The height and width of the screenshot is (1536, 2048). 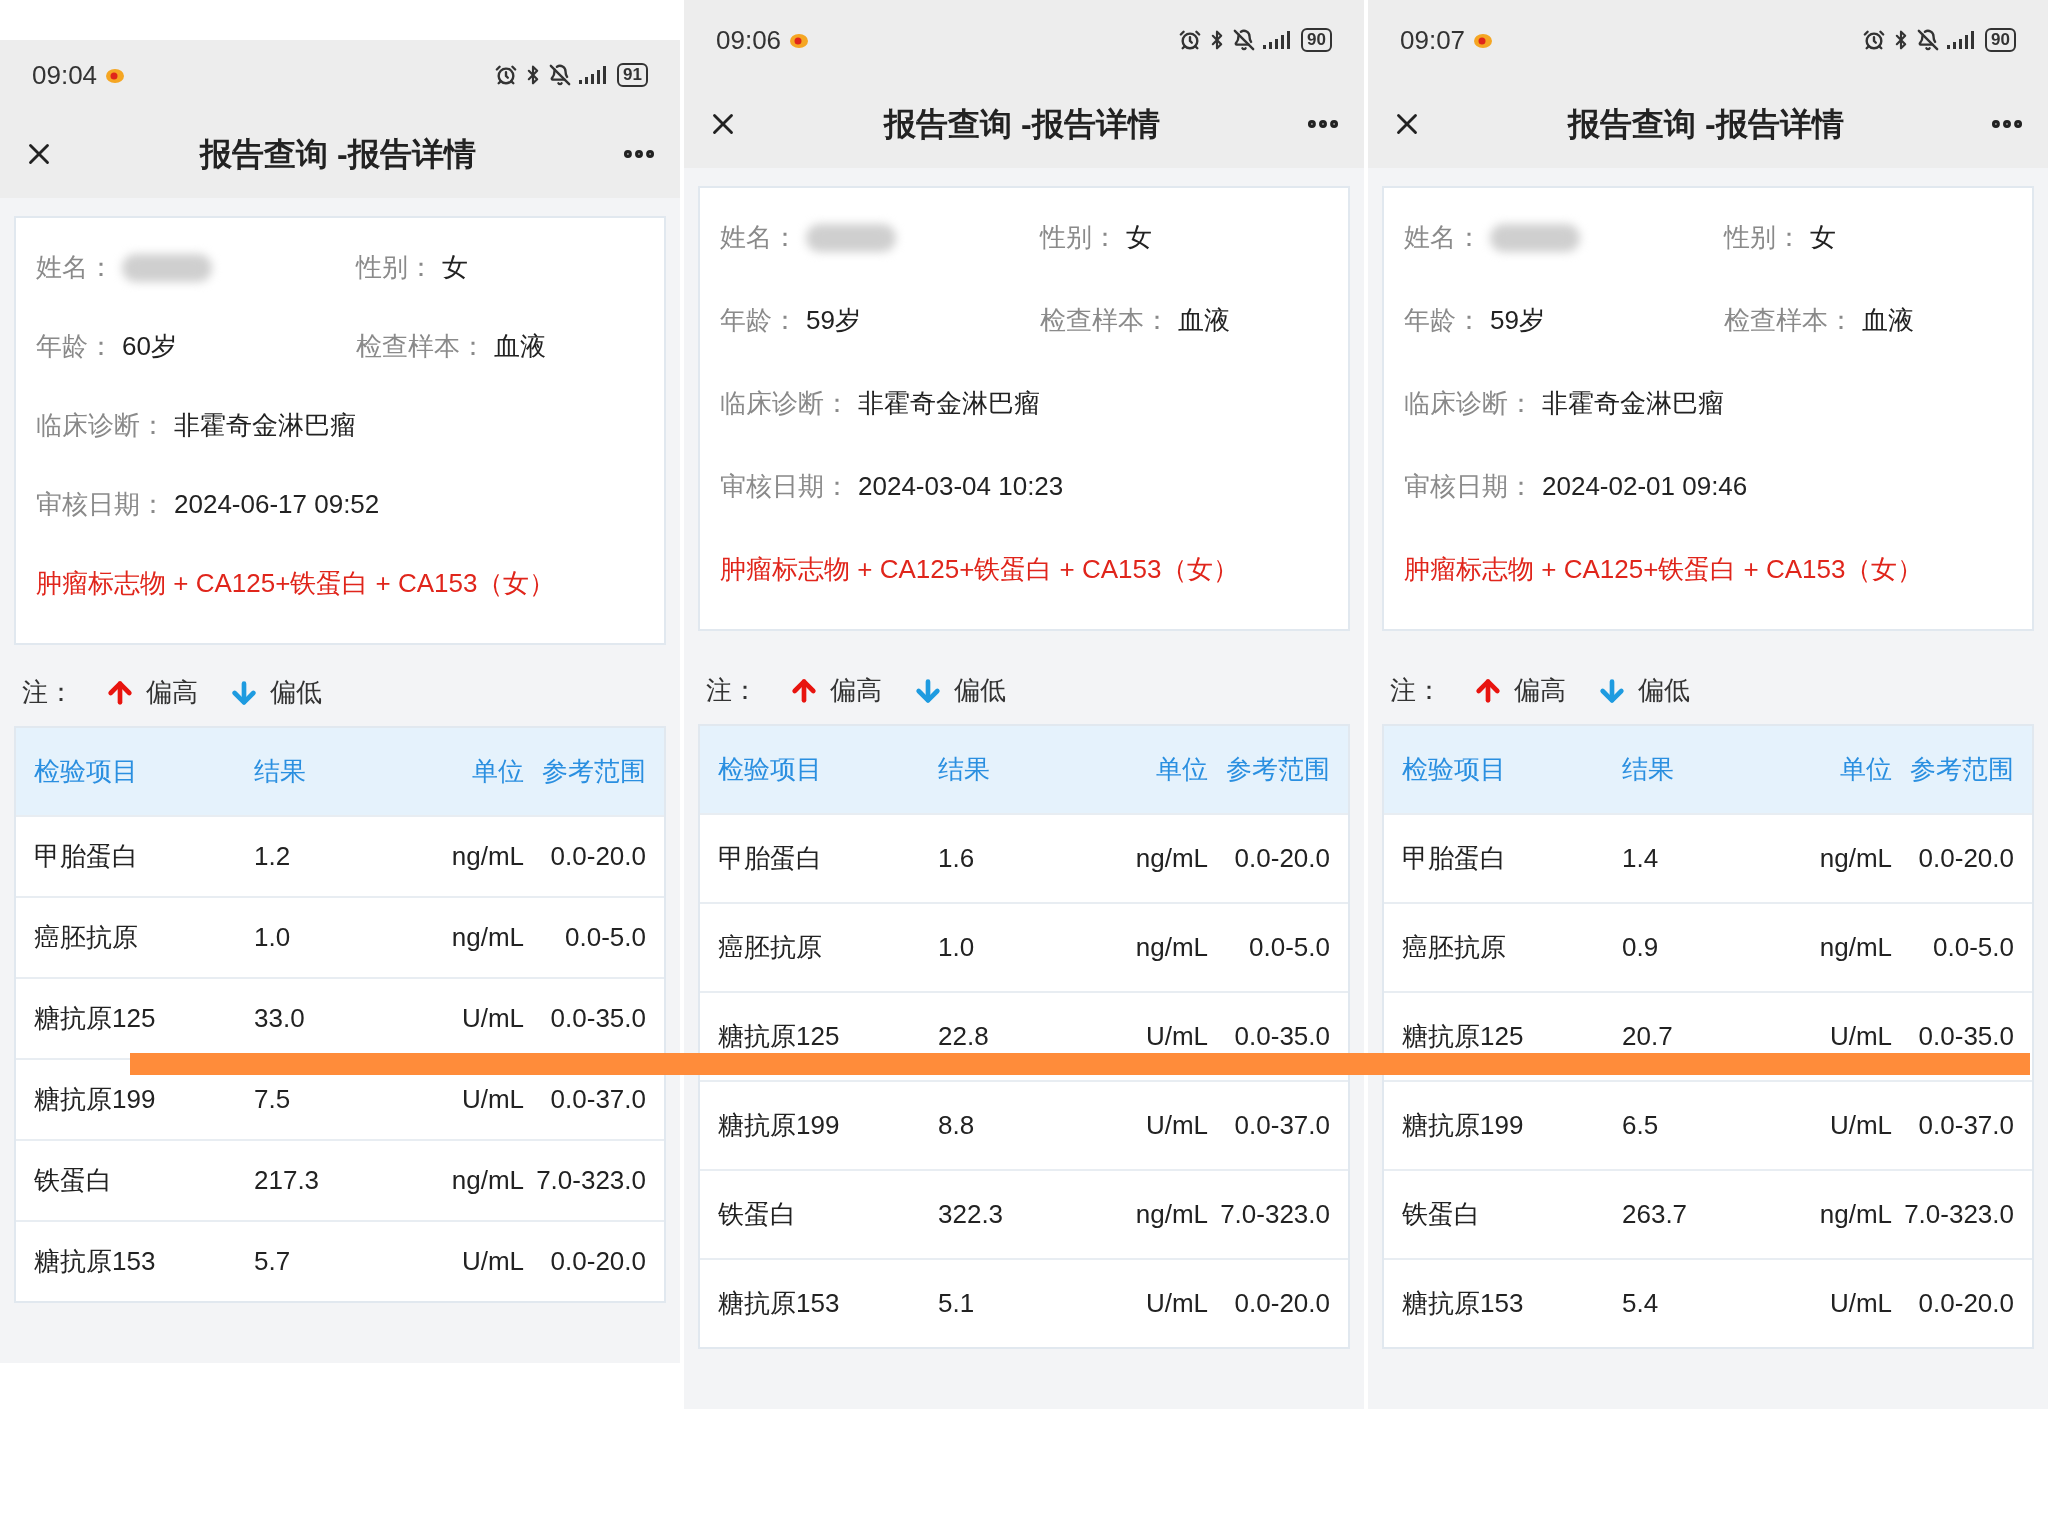 I want to click on field-value: 2024-06-17 09:52, so click(x=277, y=504).